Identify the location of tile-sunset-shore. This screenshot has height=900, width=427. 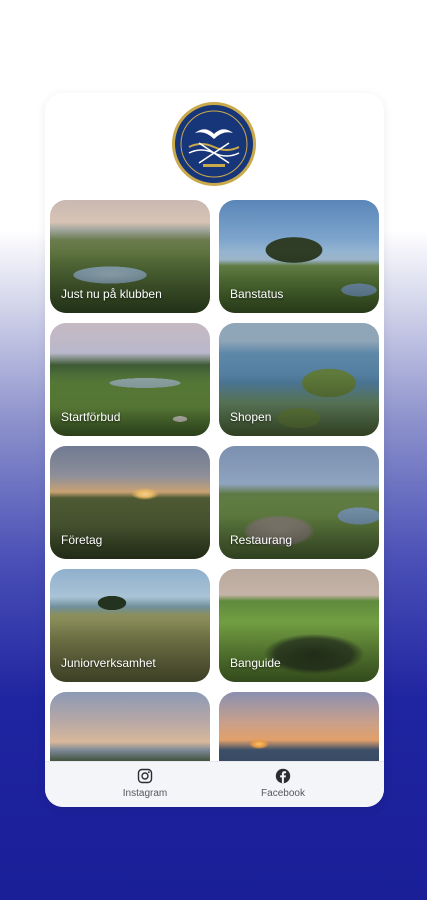
(130, 726).